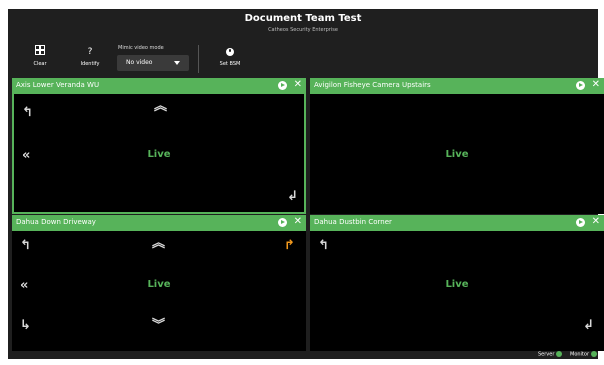  What do you see at coordinates (158, 326) in the screenshot?
I see `tilt-down-icon: ︾` at bounding box center [158, 326].